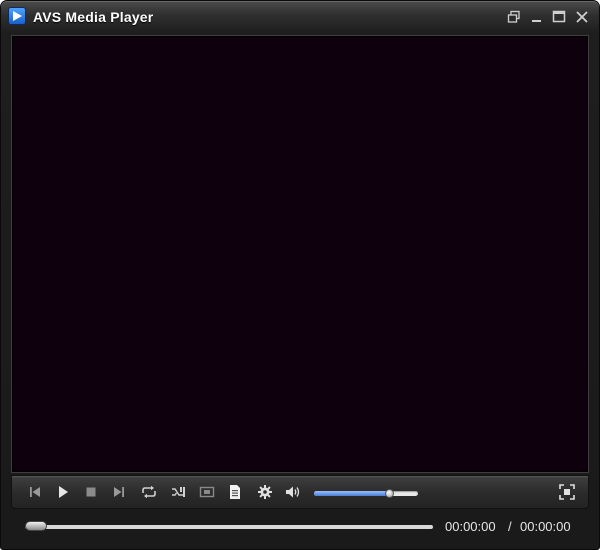 The height and width of the screenshot is (550, 600). What do you see at coordinates (545, 526) in the screenshot?
I see `total-time: 00:00:00` at bounding box center [545, 526].